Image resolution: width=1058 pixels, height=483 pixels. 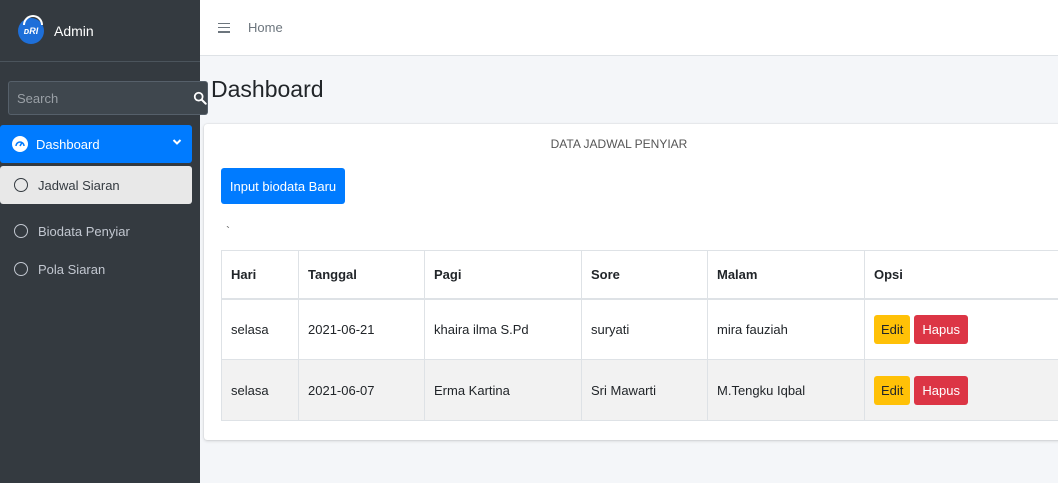 I want to click on search-input, so click(x=100, y=98).